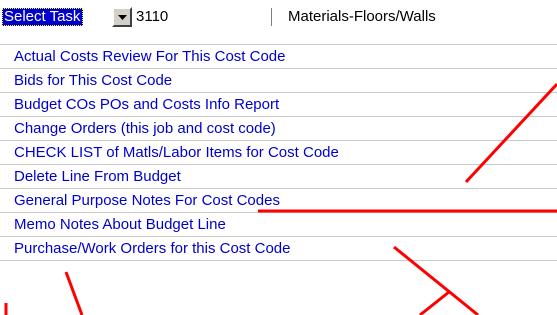 The image size is (557, 315). Describe the element at coordinates (278, 57) in the screenshot. I see `menu-item-actual-costs: Actual Costs Review For This Cost Code` at that location.